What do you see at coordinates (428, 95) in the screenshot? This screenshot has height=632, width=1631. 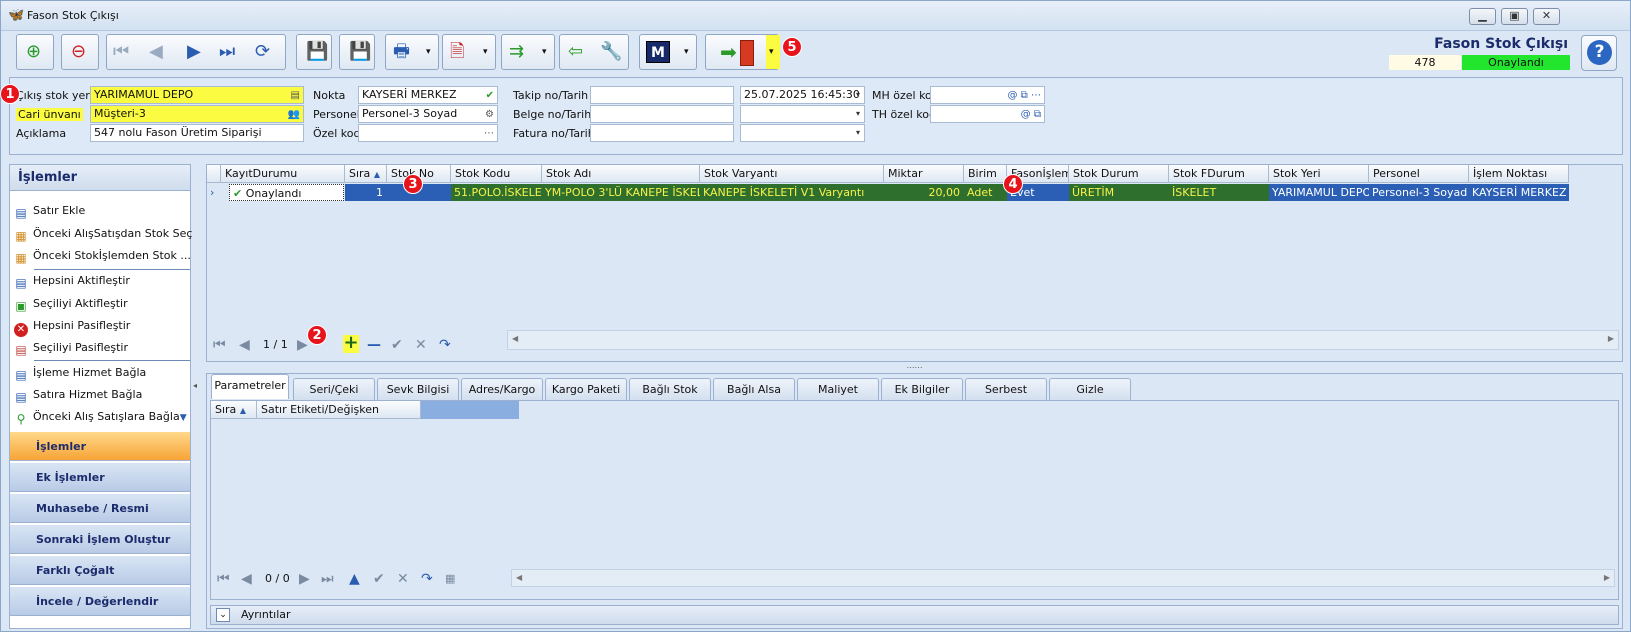 I see `nokta-field: KAYSERİ MERKEZ ✔` at bounding box center [428, 95].